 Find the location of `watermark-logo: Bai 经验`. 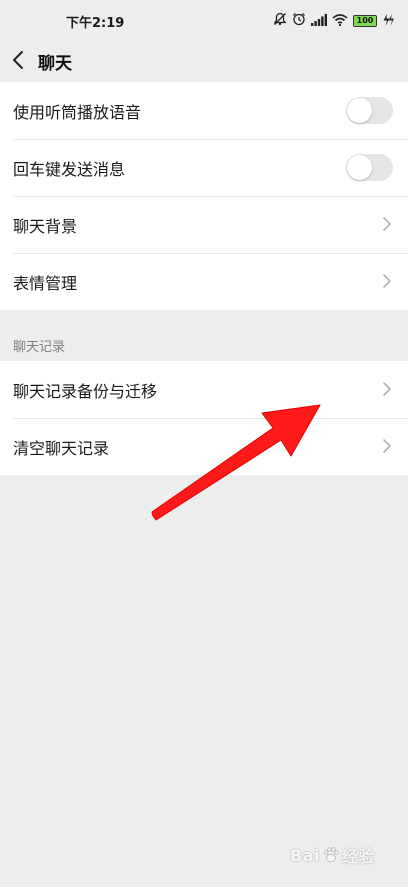

watermark-logo: Bai 经验 is located at coordinates (332, 855).